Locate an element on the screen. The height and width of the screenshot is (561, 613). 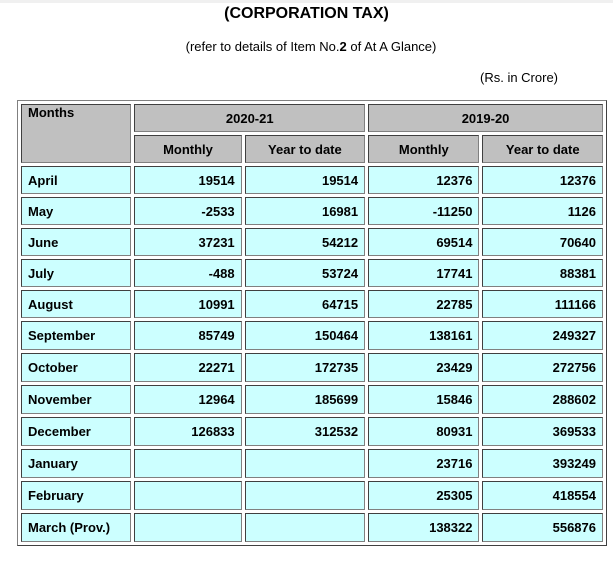
value-cell-monthly-2019-20: 23716 is located at coordinates (424, 463).